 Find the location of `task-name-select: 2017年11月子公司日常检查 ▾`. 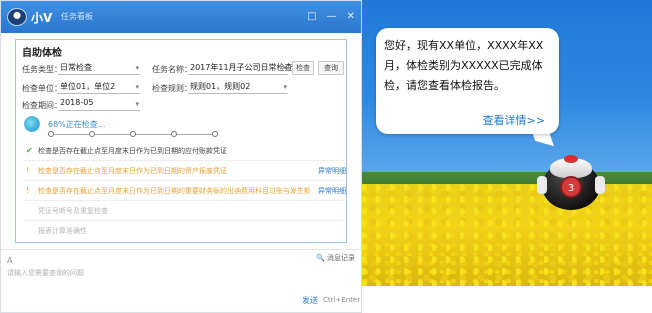

task-name-select: 2017年11月子公司日常检查 ▾ is located at coordinates (240, 68).